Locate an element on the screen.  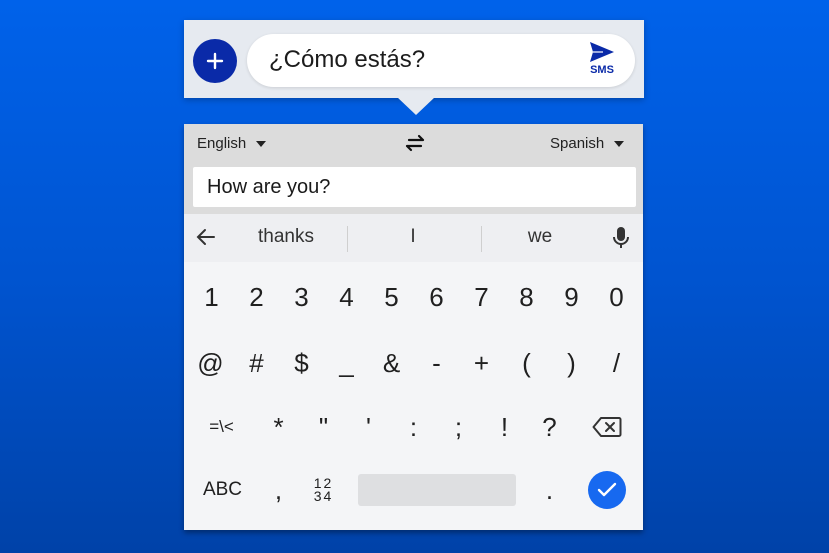
key-9: 9 is located at coordinates (571, 297).